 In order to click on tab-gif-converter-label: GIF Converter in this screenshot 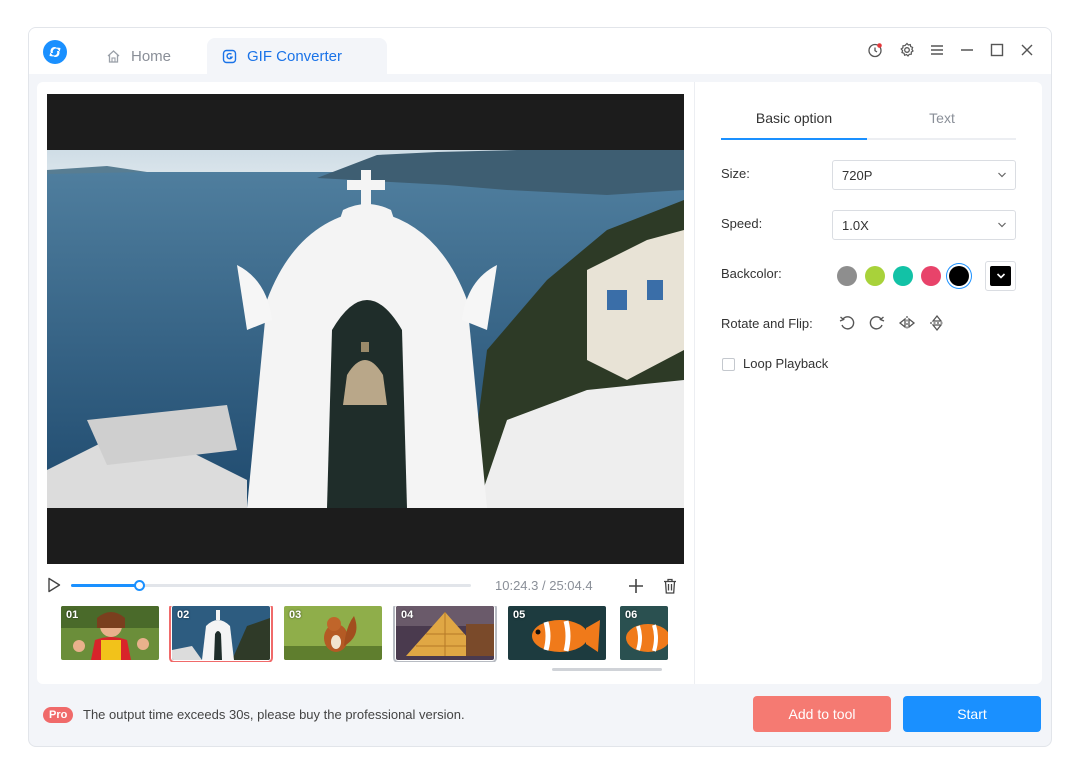, I will do `click(295, 56)`.